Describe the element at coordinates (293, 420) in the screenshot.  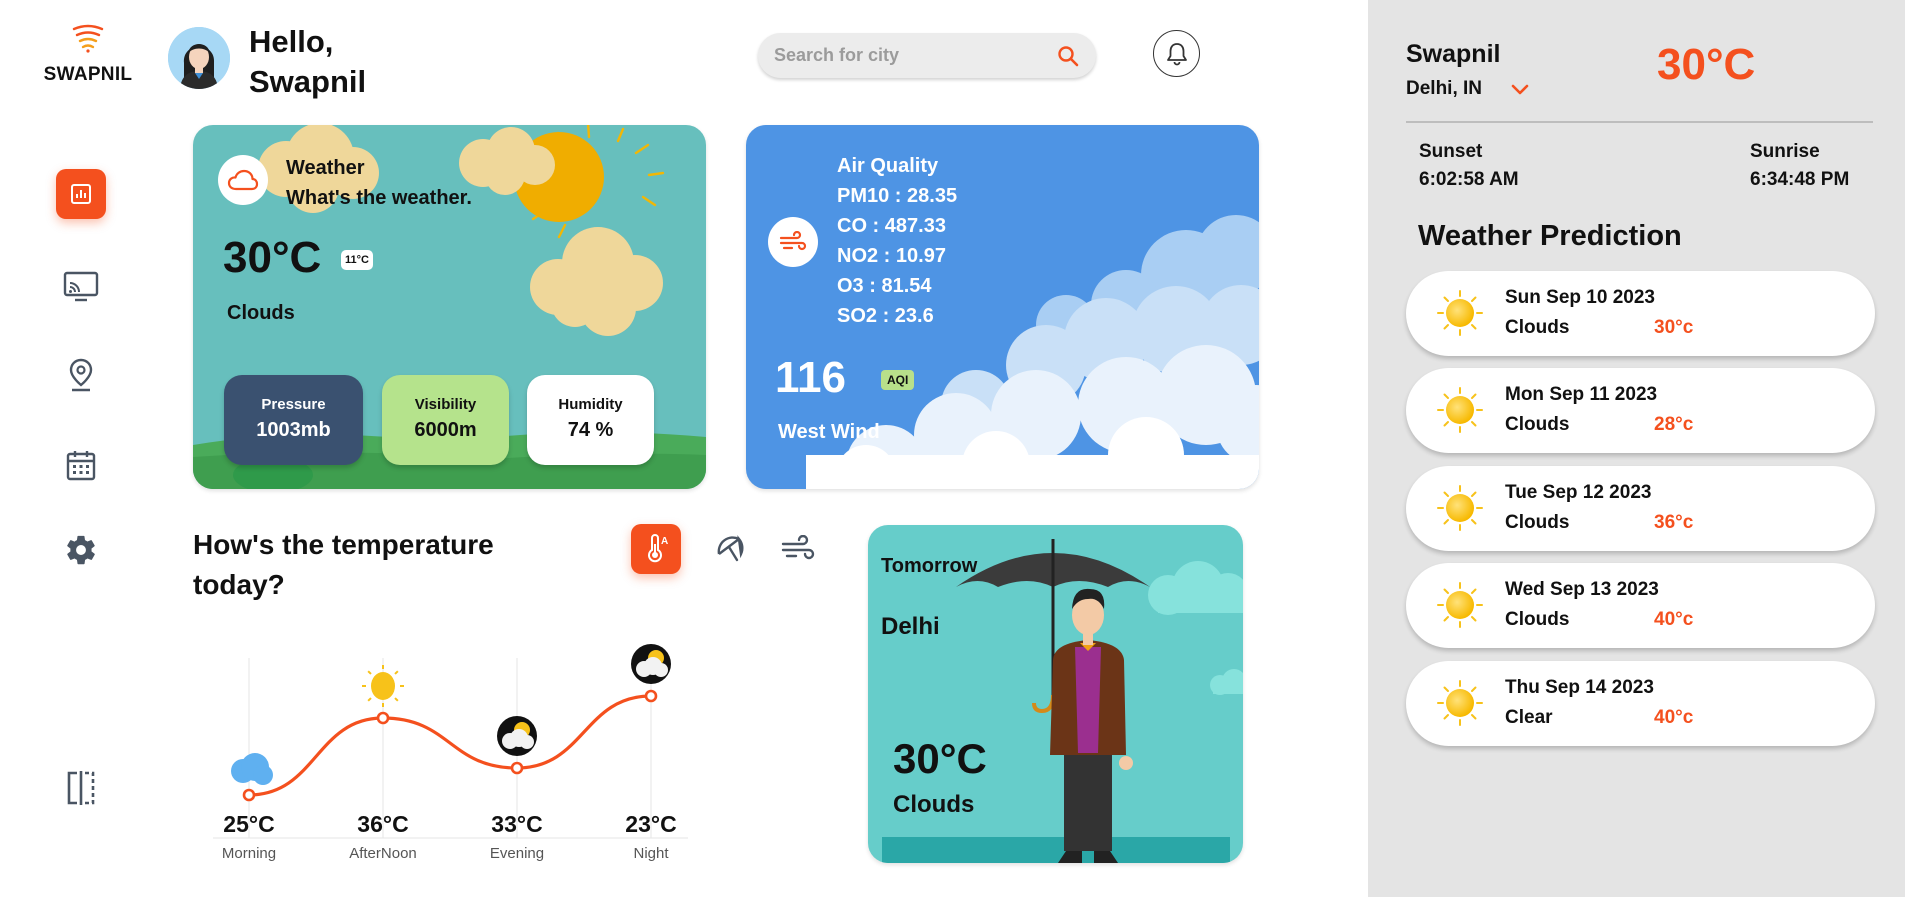
I see `pressure-stat: Pressure 1003mb` at that location.